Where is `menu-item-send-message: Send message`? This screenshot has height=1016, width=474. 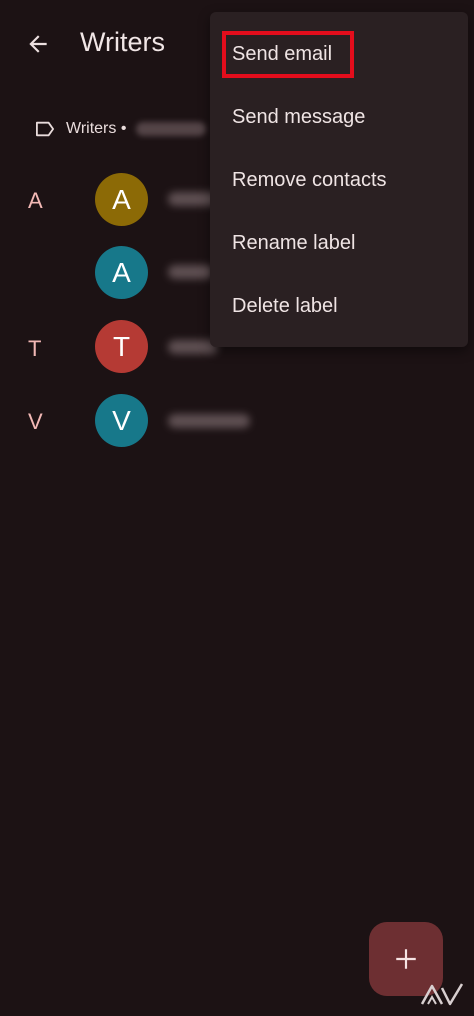 menu-item-send-message: Send message is located at coordinates (298, 117).